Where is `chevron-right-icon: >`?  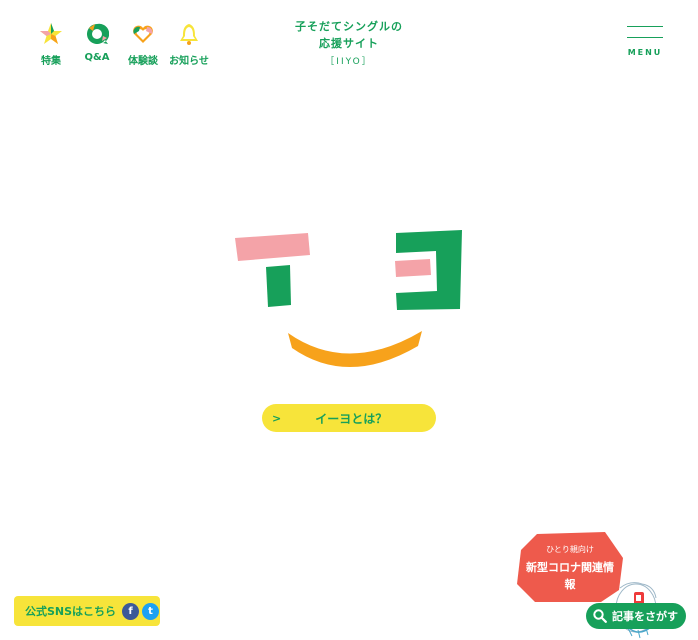 chevron-right-icon: > is located at coordinates (277, 418).